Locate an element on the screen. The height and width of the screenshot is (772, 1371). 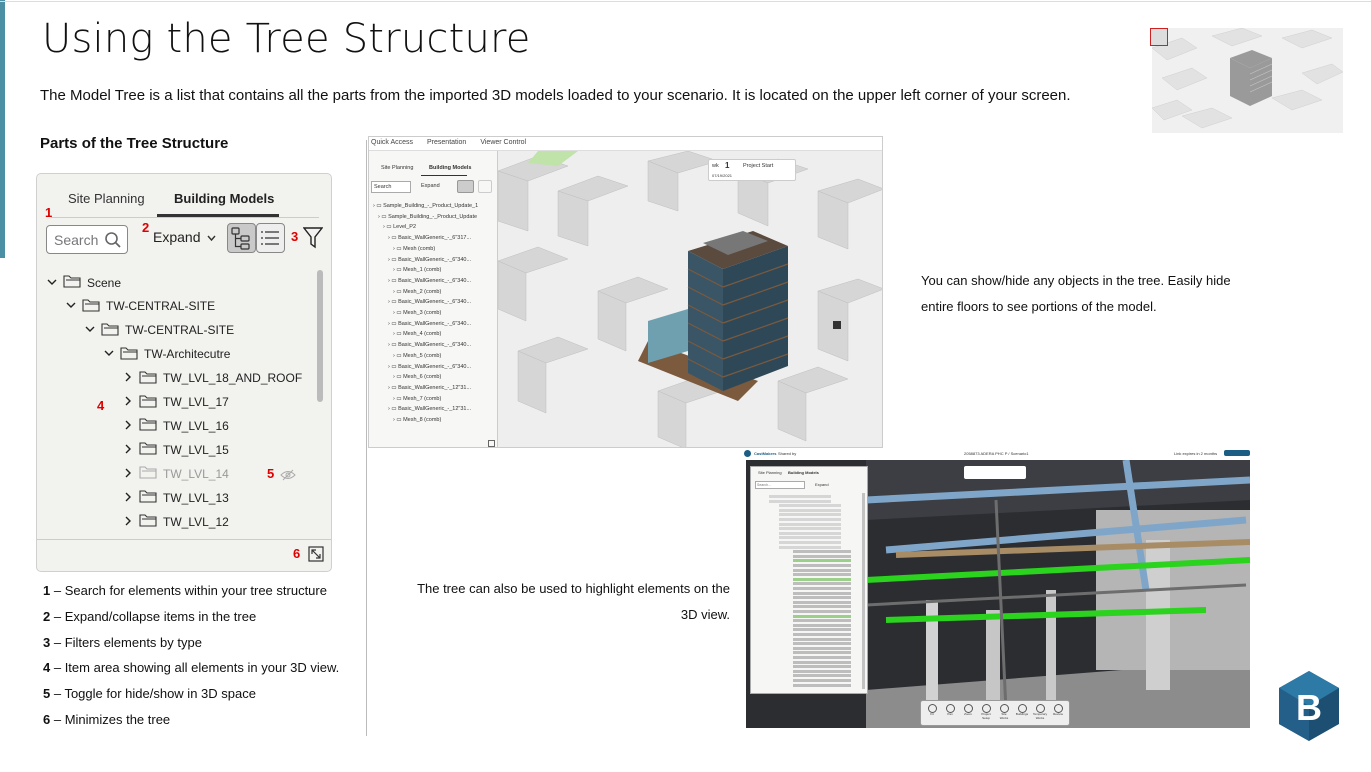
shot1-tree-row: › ▭ Mesh_1 (comb) is located at coordinates (417, 270).